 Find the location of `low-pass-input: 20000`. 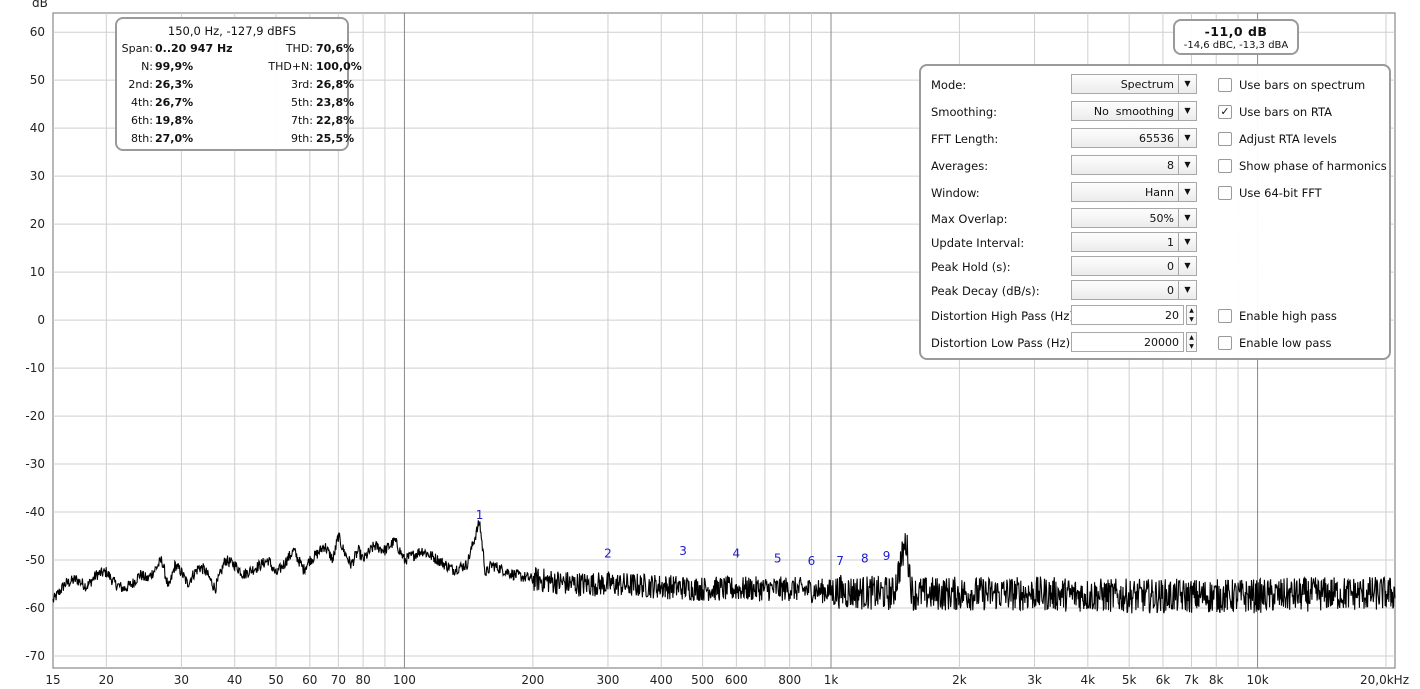

low-pass-input: 20000 is located at coordinates (1127, 342).